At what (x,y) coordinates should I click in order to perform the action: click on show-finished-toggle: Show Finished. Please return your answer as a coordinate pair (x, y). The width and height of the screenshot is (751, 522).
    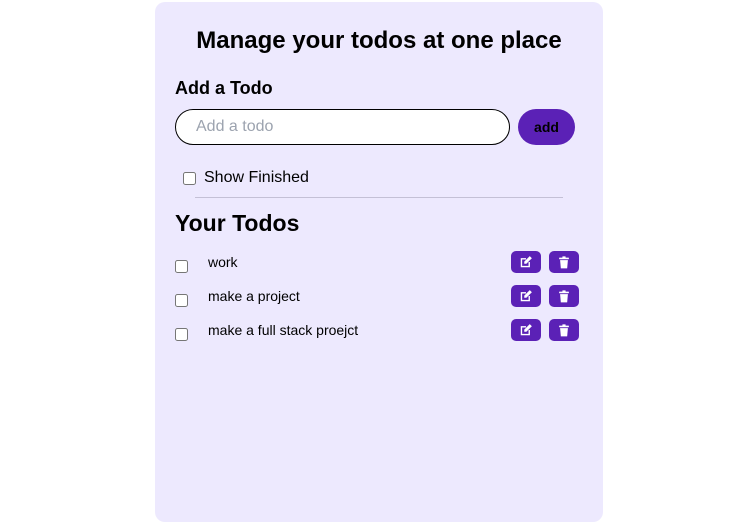
    Looking at the image, I should click on (246, 178).